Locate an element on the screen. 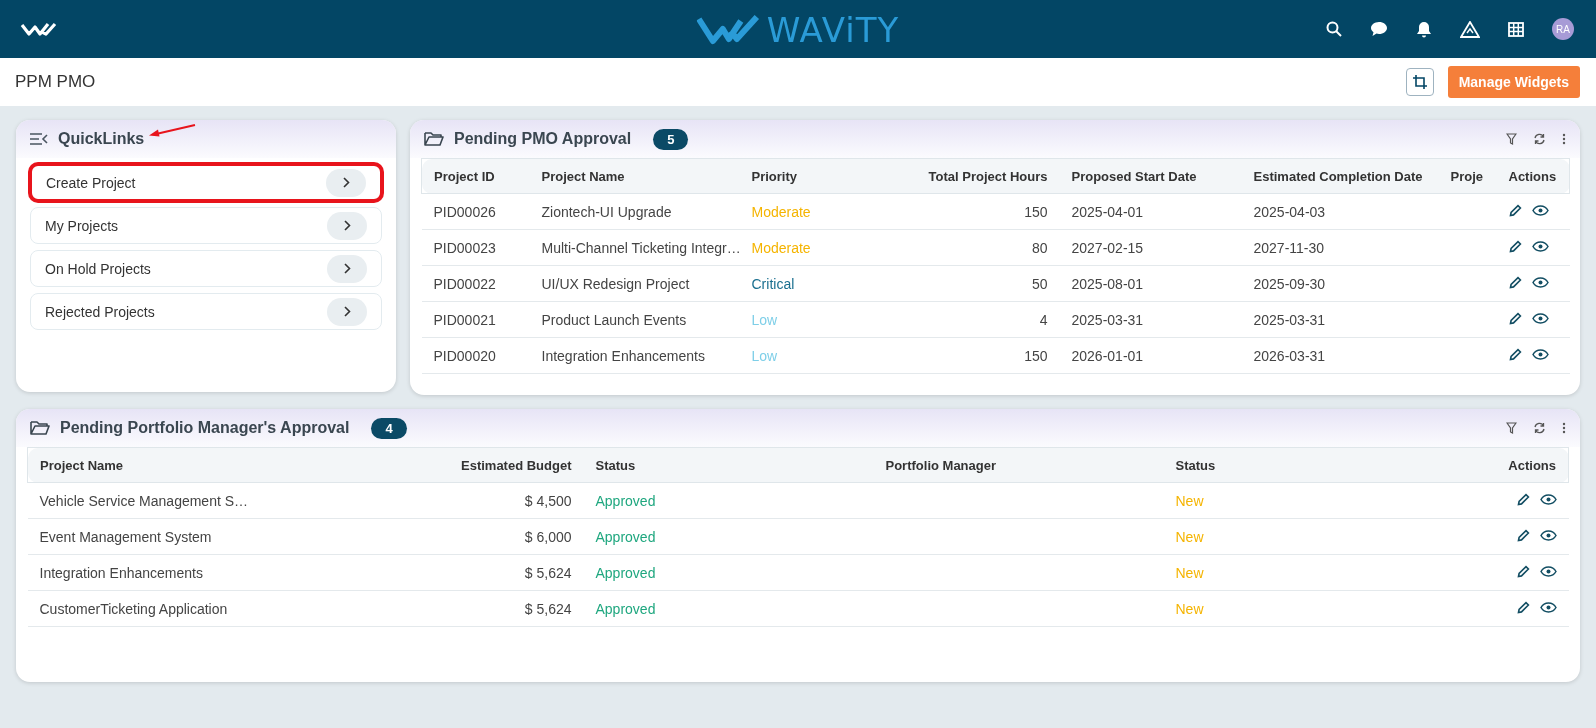 The width and height of the screenshot is (1596, 728). column-header: Estimated Completion Date is located at coordinates (1344, 176).